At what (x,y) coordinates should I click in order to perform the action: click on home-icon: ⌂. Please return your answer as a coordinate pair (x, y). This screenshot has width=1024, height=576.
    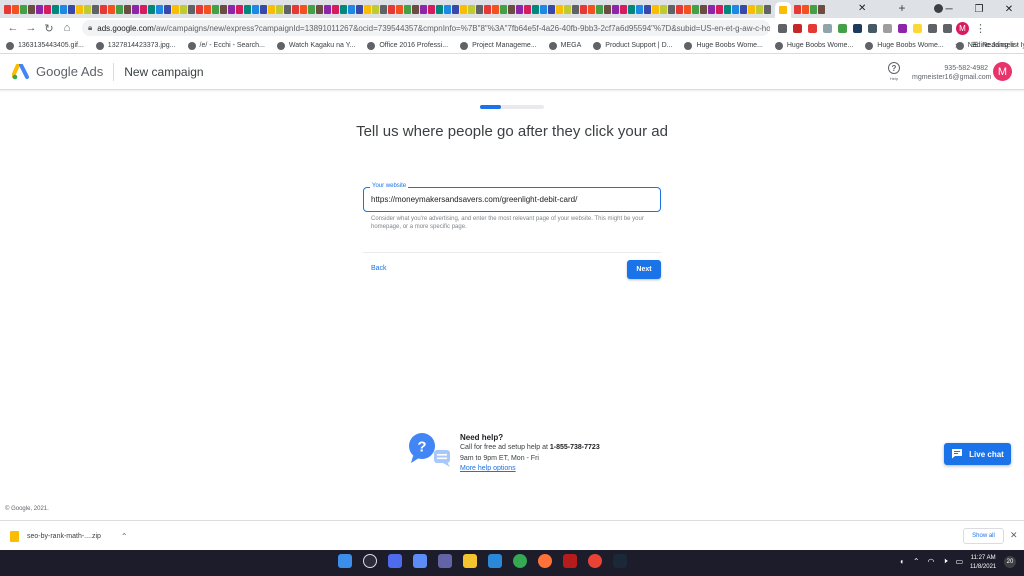
    Looking at the image, I should click on (67, 28).